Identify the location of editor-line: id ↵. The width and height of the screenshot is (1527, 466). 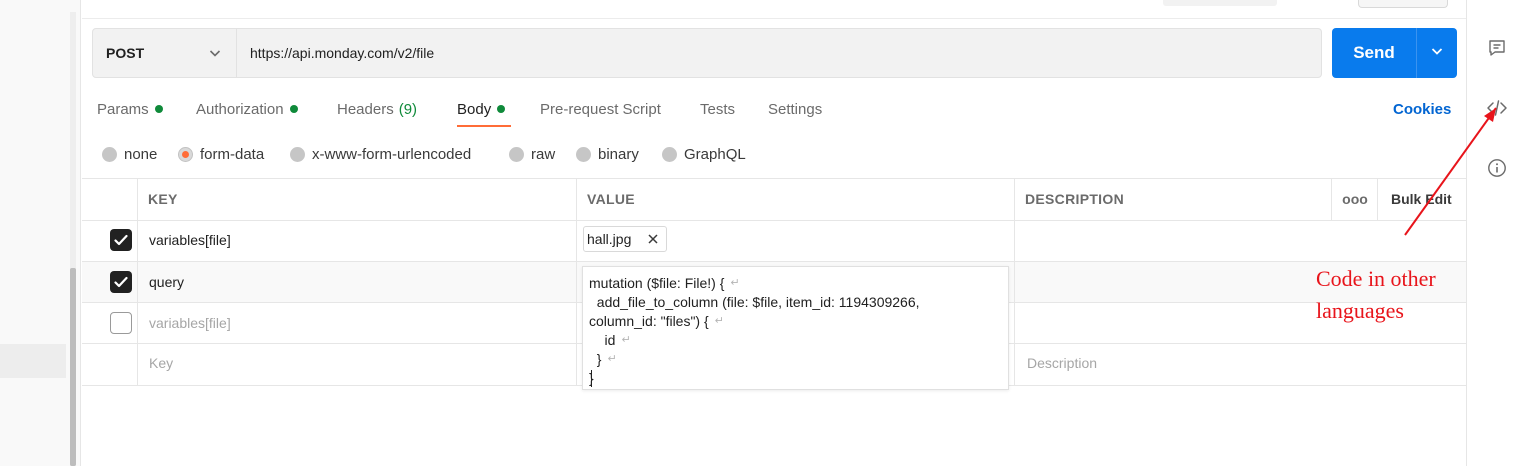
(610, 339).